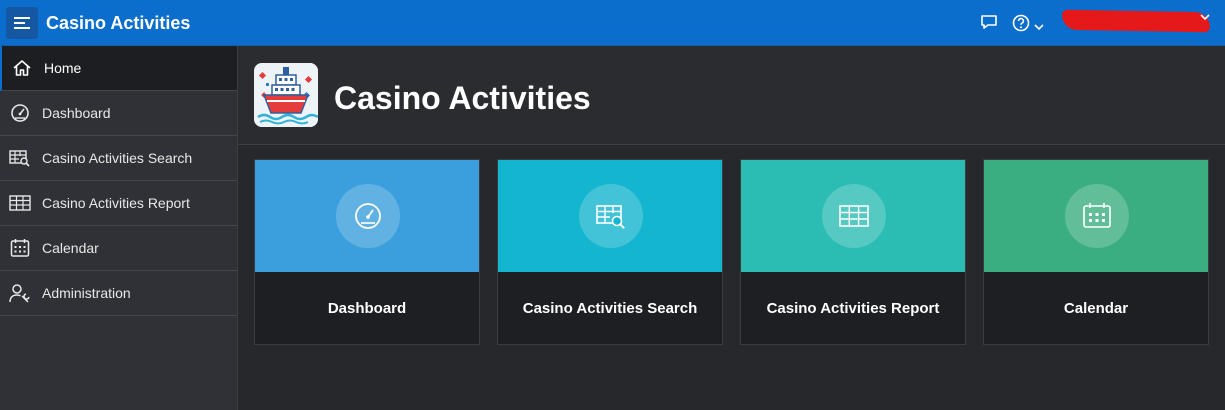 Image resolution: width=1225 pixels, height=410 pixels. I want to click on card-casino-activities-search: Casino Activities Search, so click(610, 252).